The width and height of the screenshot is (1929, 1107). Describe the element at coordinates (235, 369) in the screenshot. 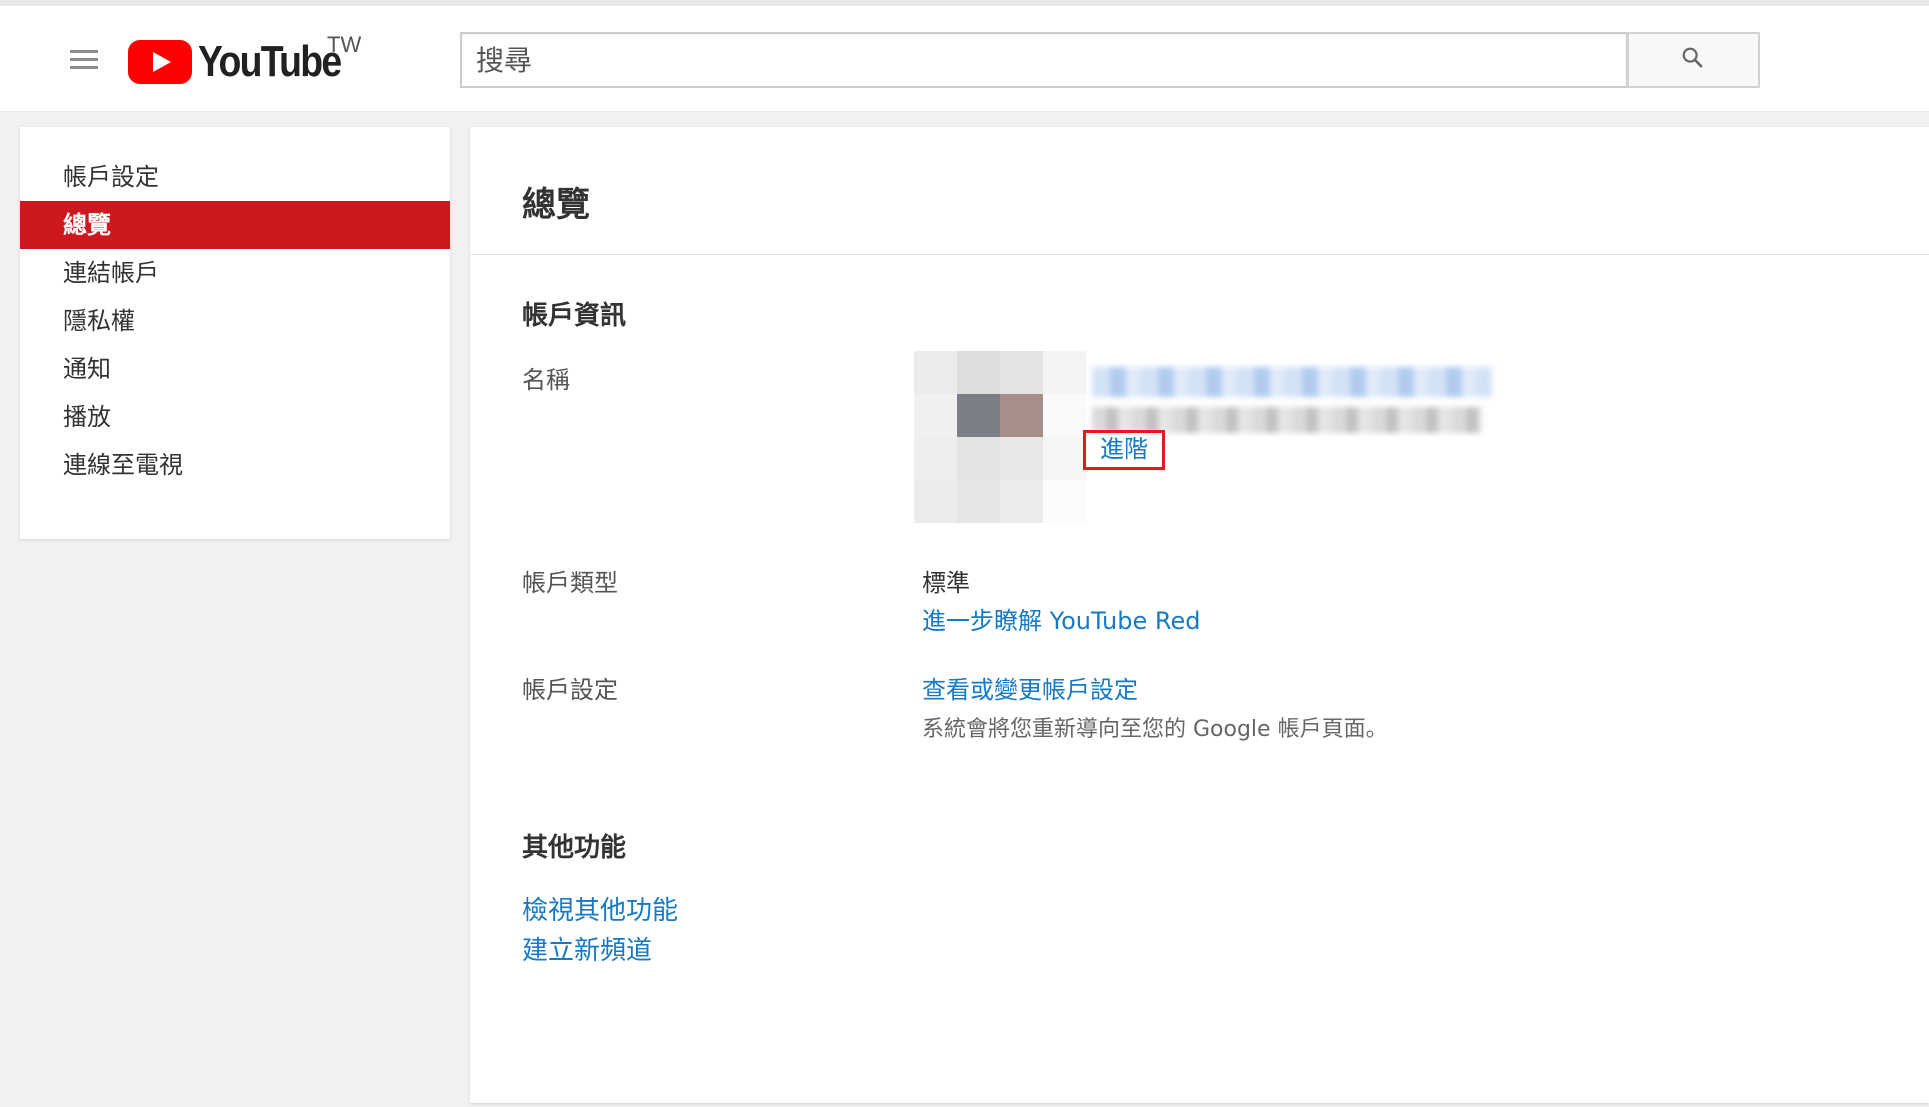

I see `sidebar-item-notifications: 通知` at that location.